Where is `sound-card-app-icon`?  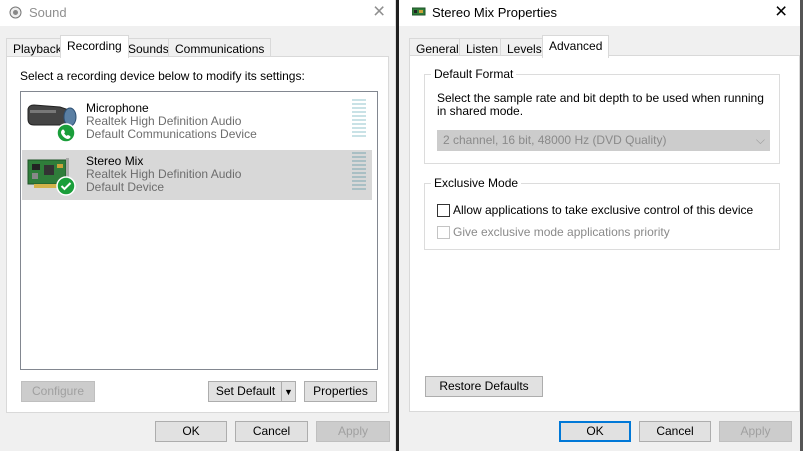 sound-card-app-icon is located at coordinates (419, 11).